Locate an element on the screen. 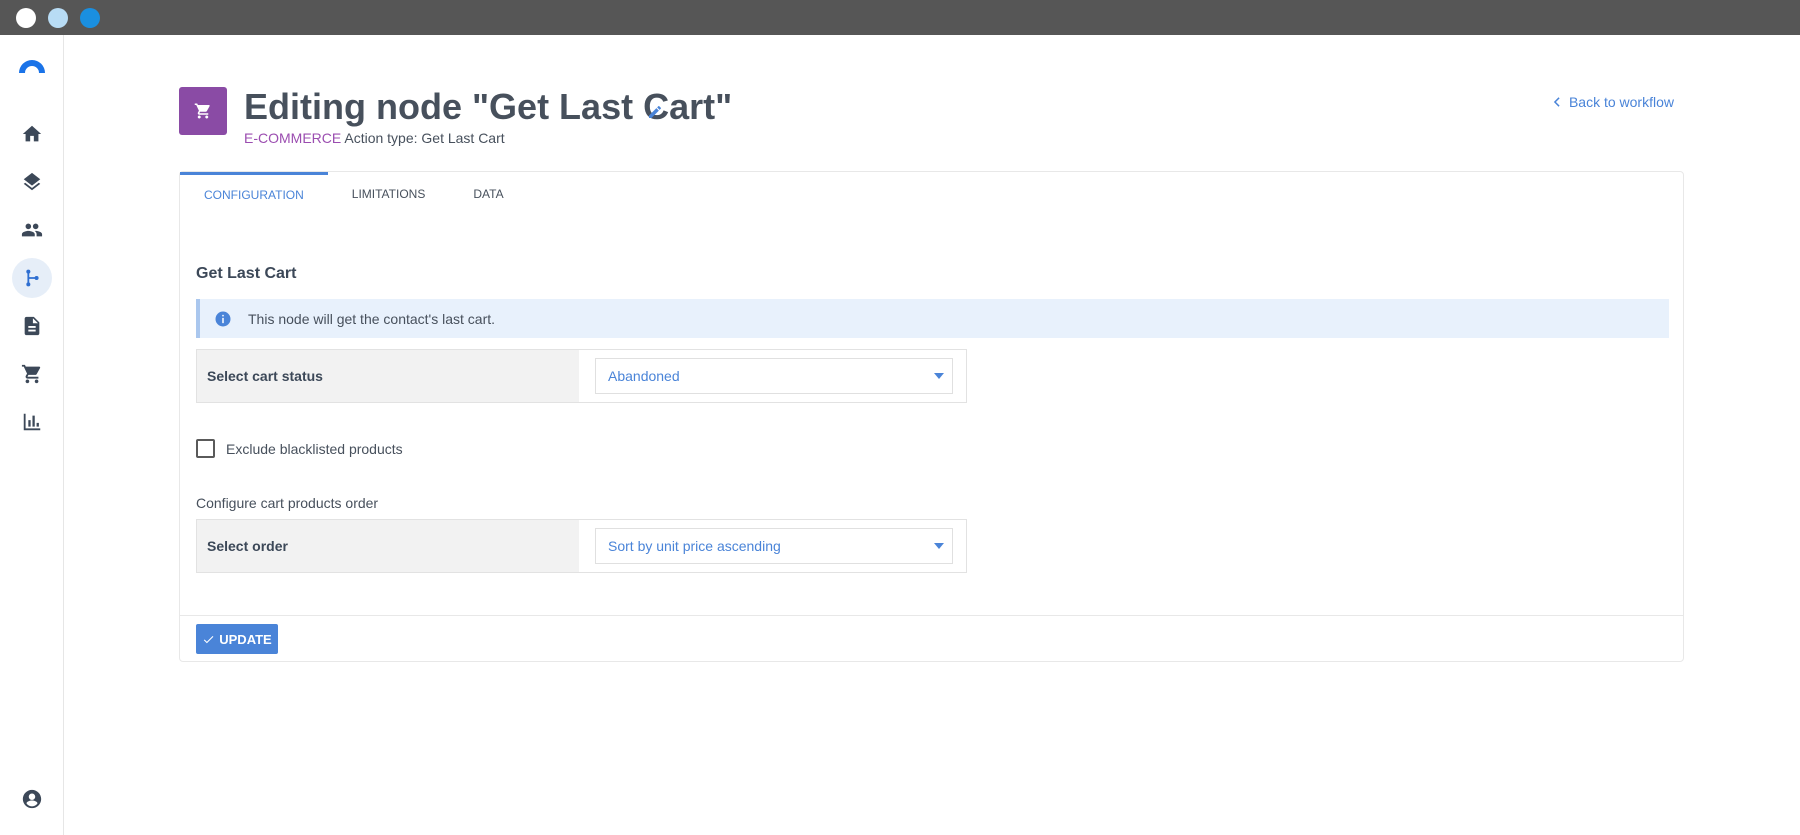  exclude-blacklisted-label: Exclude blacklisted products is located at coordinates (314, 448).